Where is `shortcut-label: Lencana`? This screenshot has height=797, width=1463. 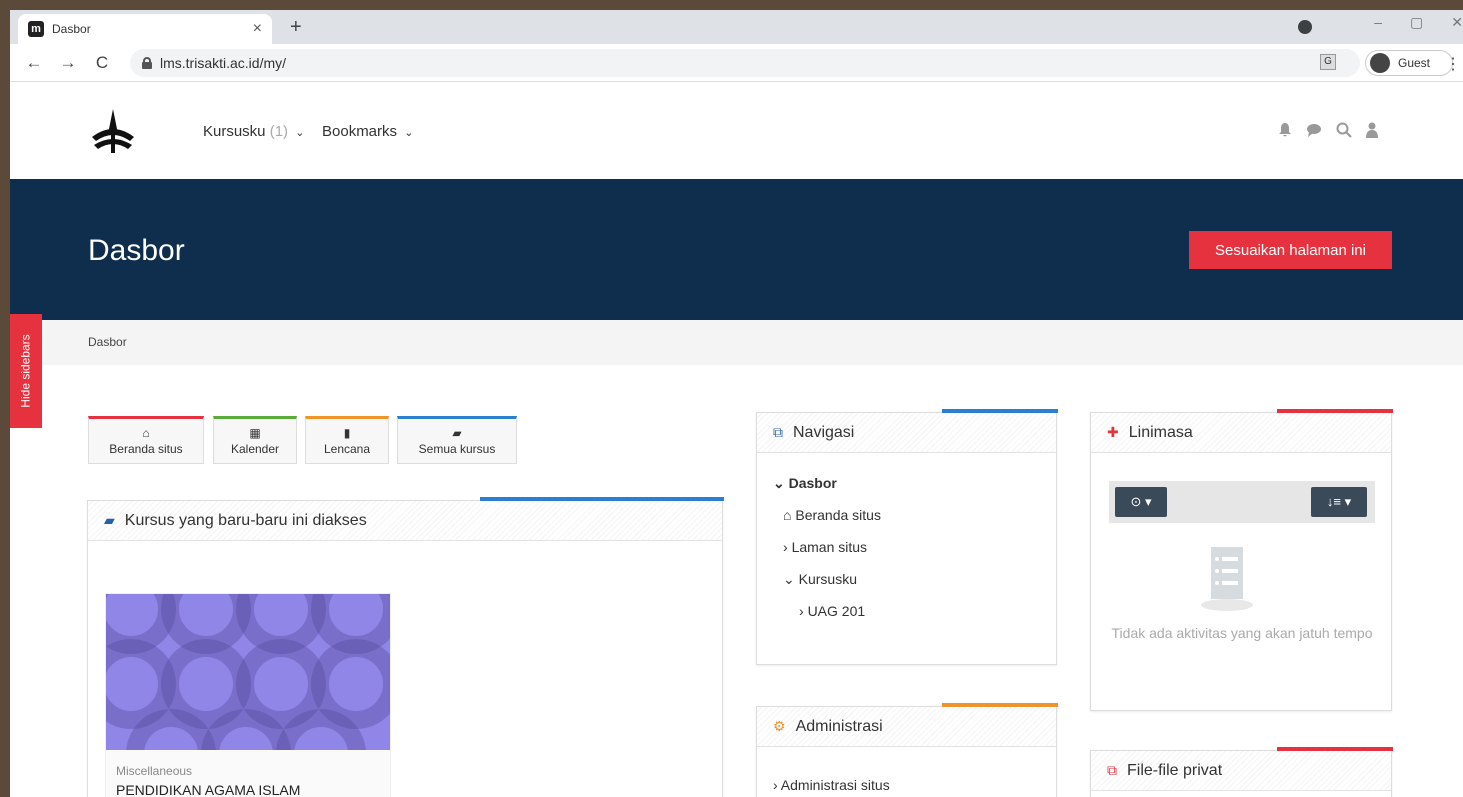 shortcut-label: Lencana is located at coordinates (347, 449).